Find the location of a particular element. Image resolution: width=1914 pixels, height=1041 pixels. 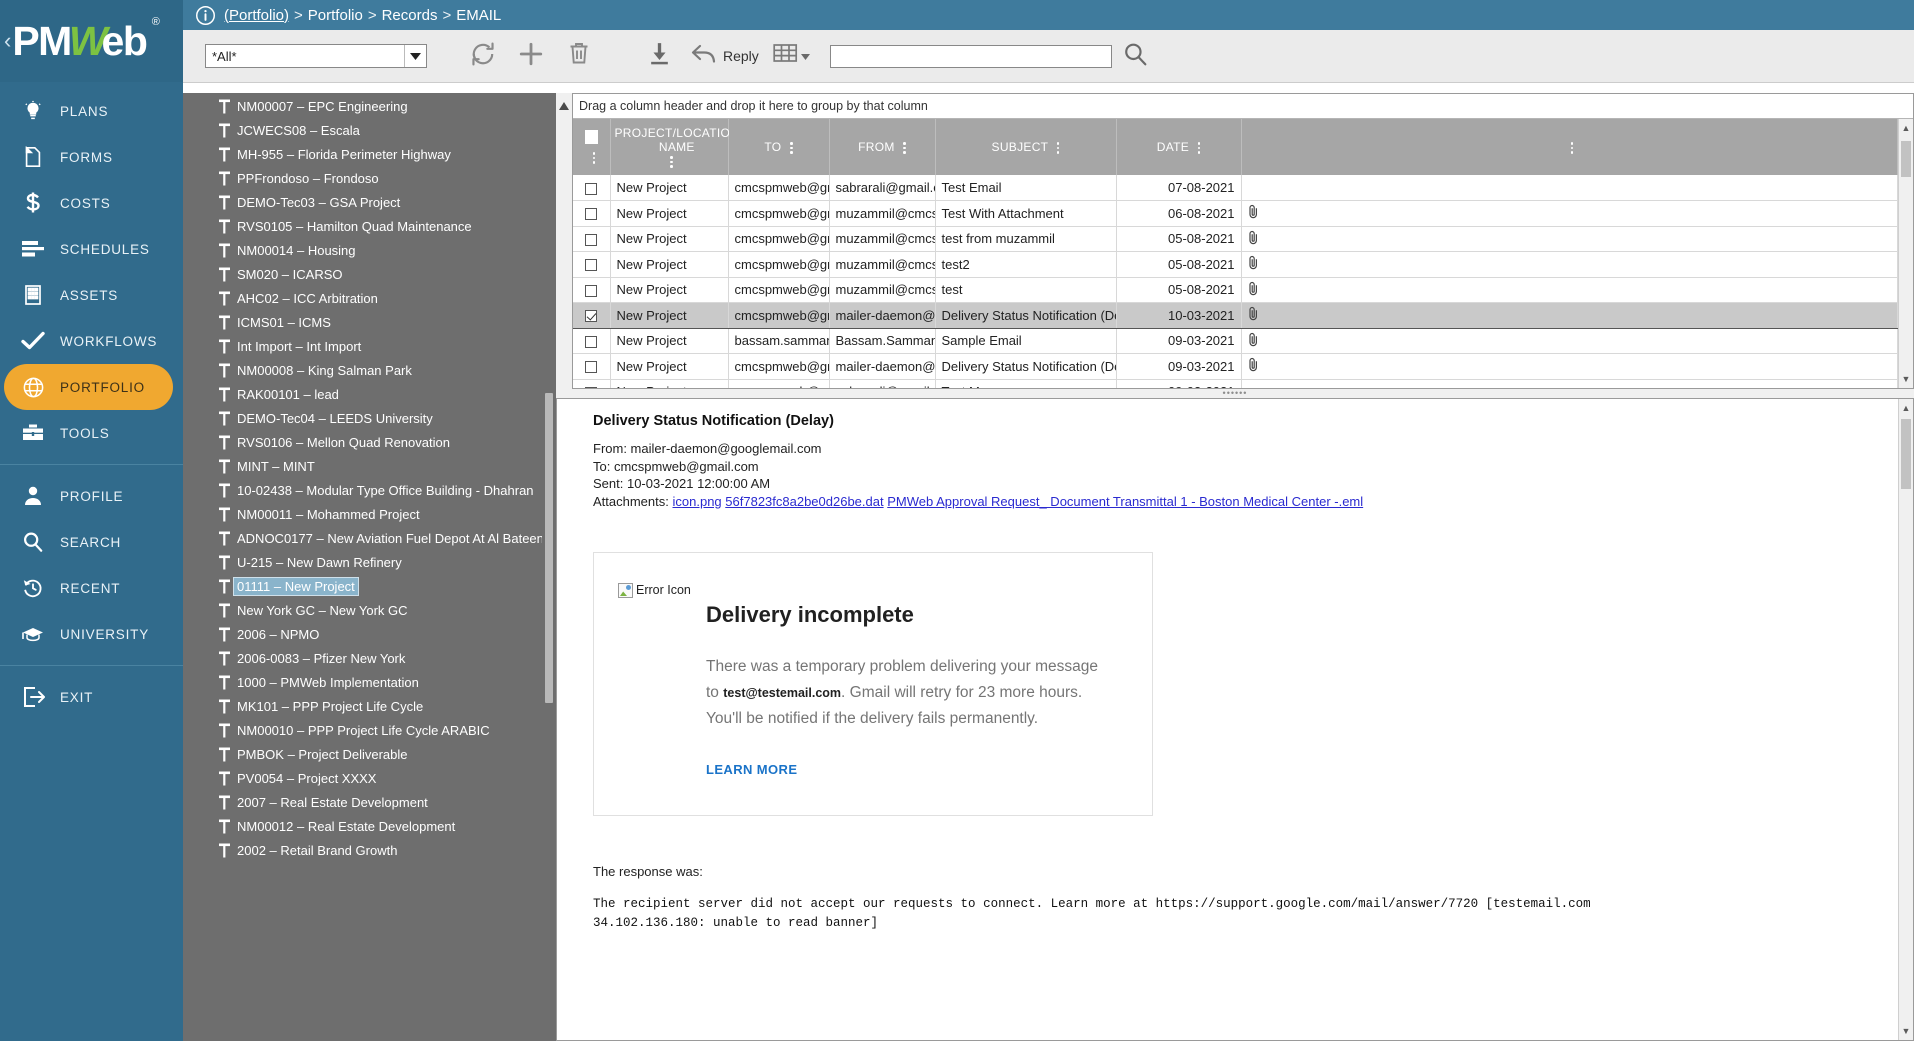

grid-scroll-thumb is located at coordinates (1906, 159).